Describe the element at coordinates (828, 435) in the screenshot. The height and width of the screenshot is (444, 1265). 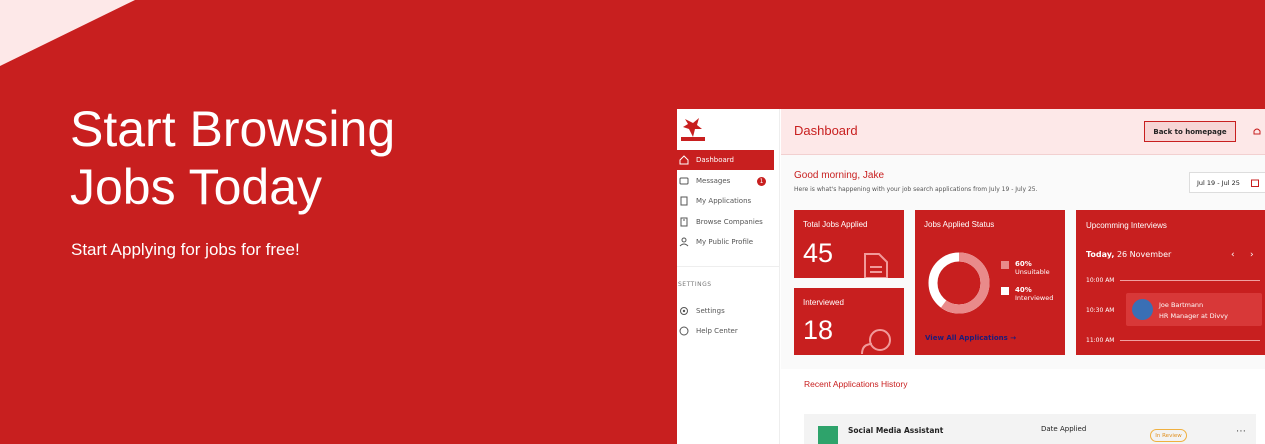
I see `company-logo-icon` at that location.